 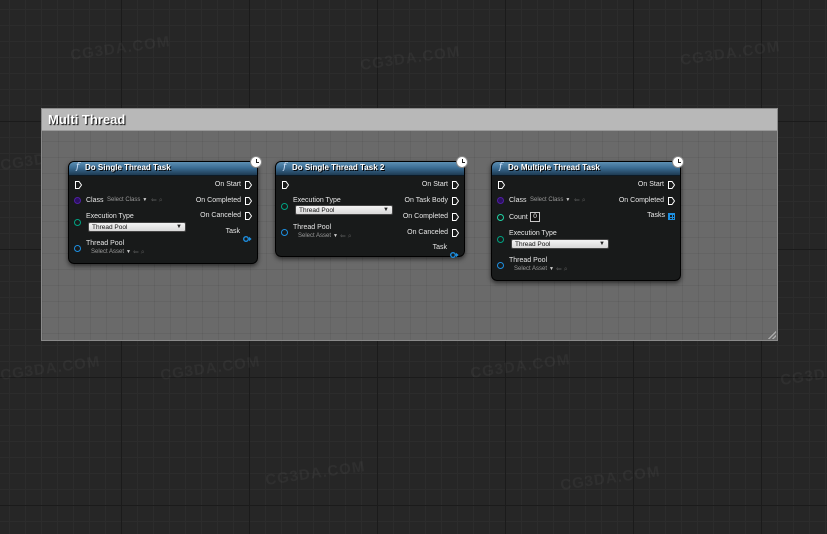 What do you see at coordinates (772, 335) in the screenshot?
I see `resize-grip-icon` at bounding box center [772, 335].